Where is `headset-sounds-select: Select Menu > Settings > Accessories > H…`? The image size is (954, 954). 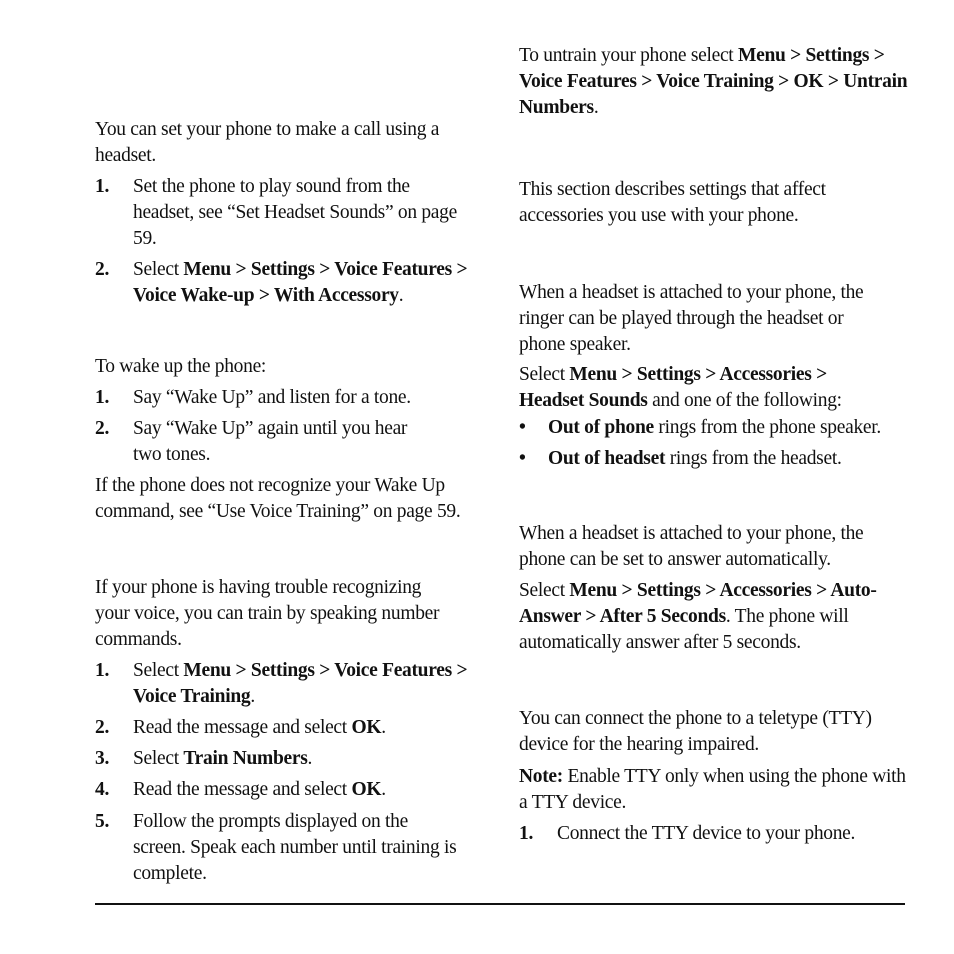 headset-sounds-select: Select Menu > Settings > Accessories > H… is located at coordinates (704, 388).